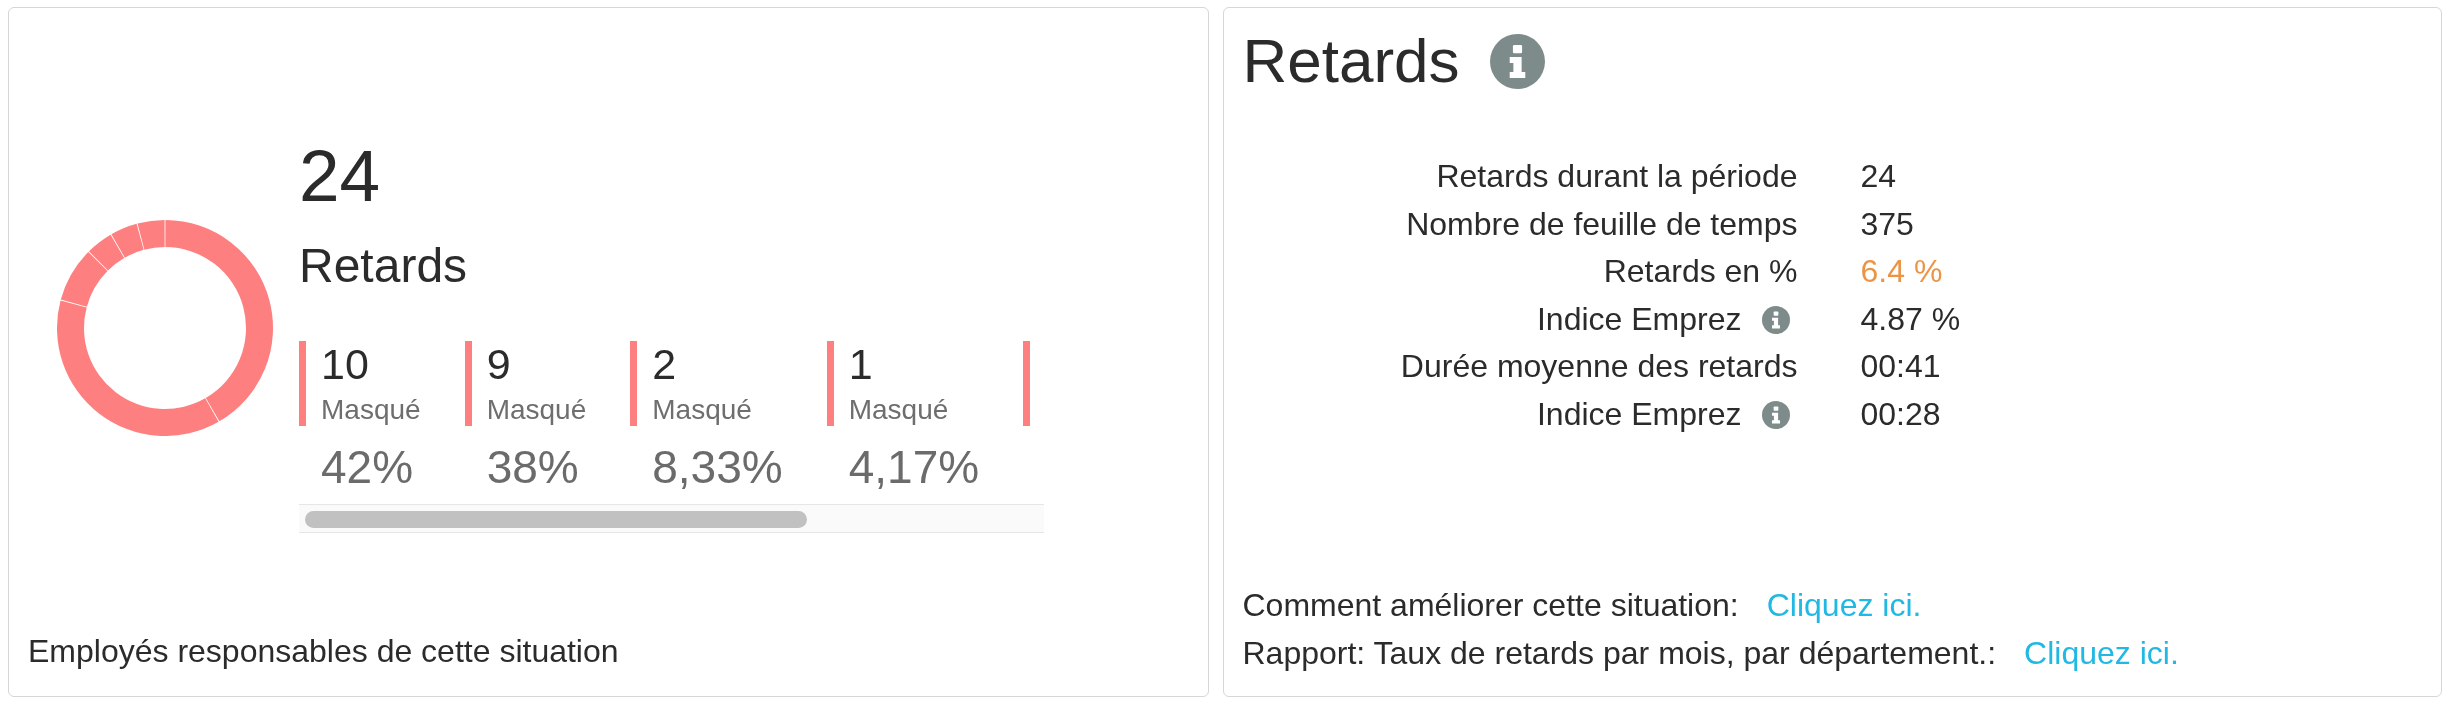 The image size is (2454, 708). I want to click on legend-count: 10, so click(345, 364).